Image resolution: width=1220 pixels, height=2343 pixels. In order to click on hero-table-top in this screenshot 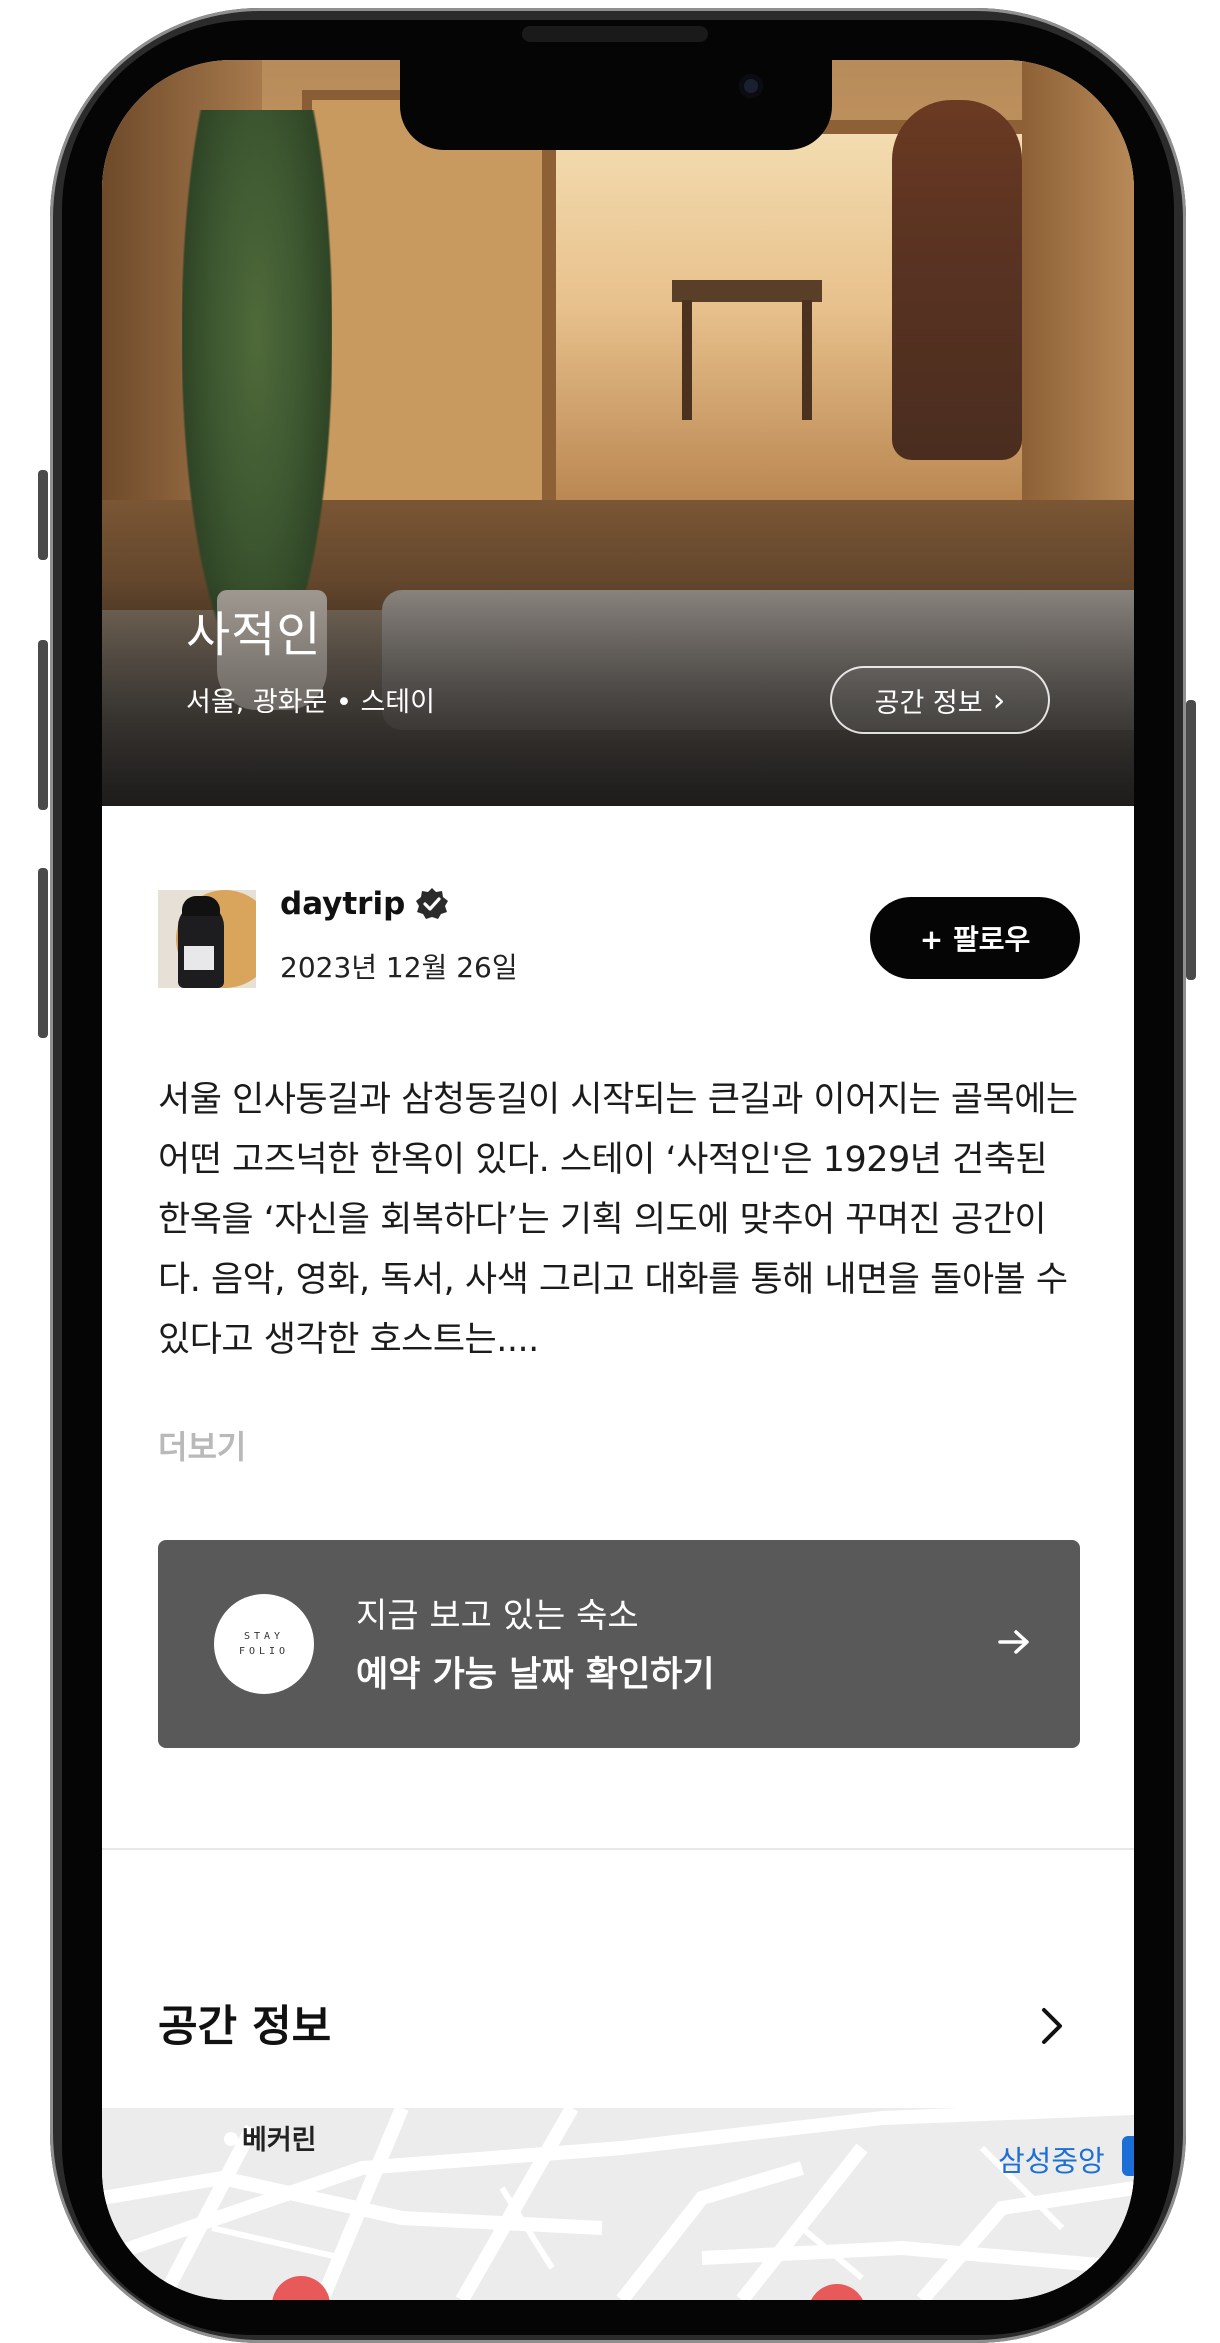, I will do `click(747, 291)`.